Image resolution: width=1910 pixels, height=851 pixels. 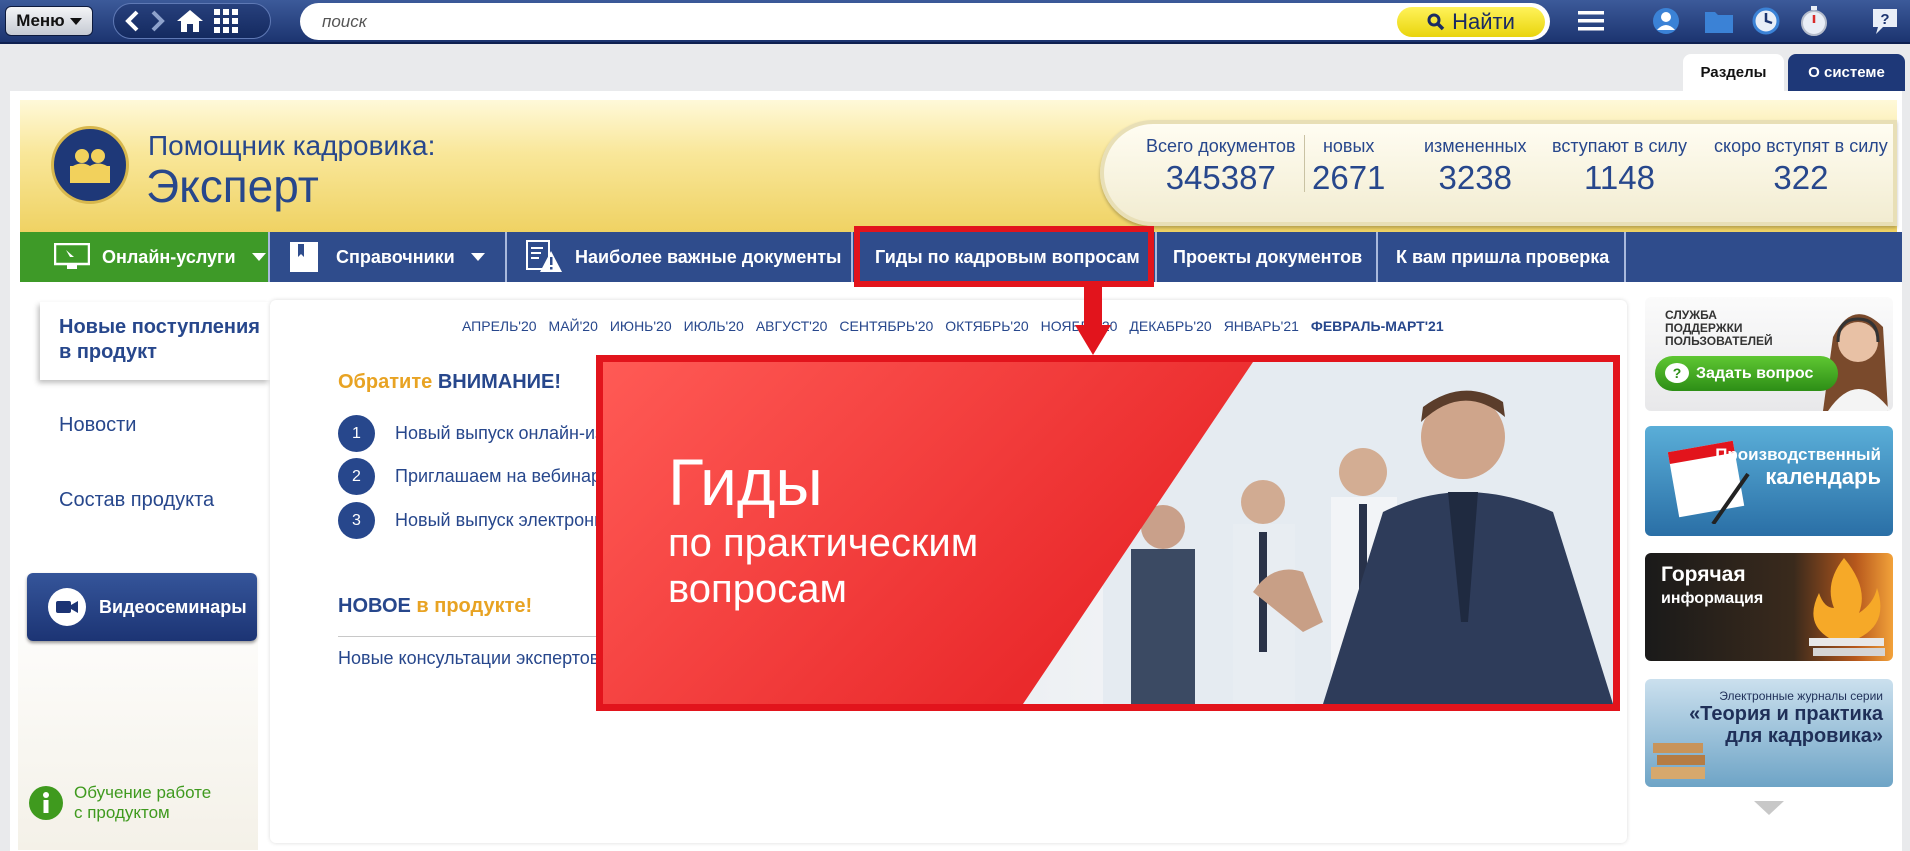 What do you see at coordinates (304, 257) in the screenshot?
I see `book-icon` at bounding box center [304, 257].